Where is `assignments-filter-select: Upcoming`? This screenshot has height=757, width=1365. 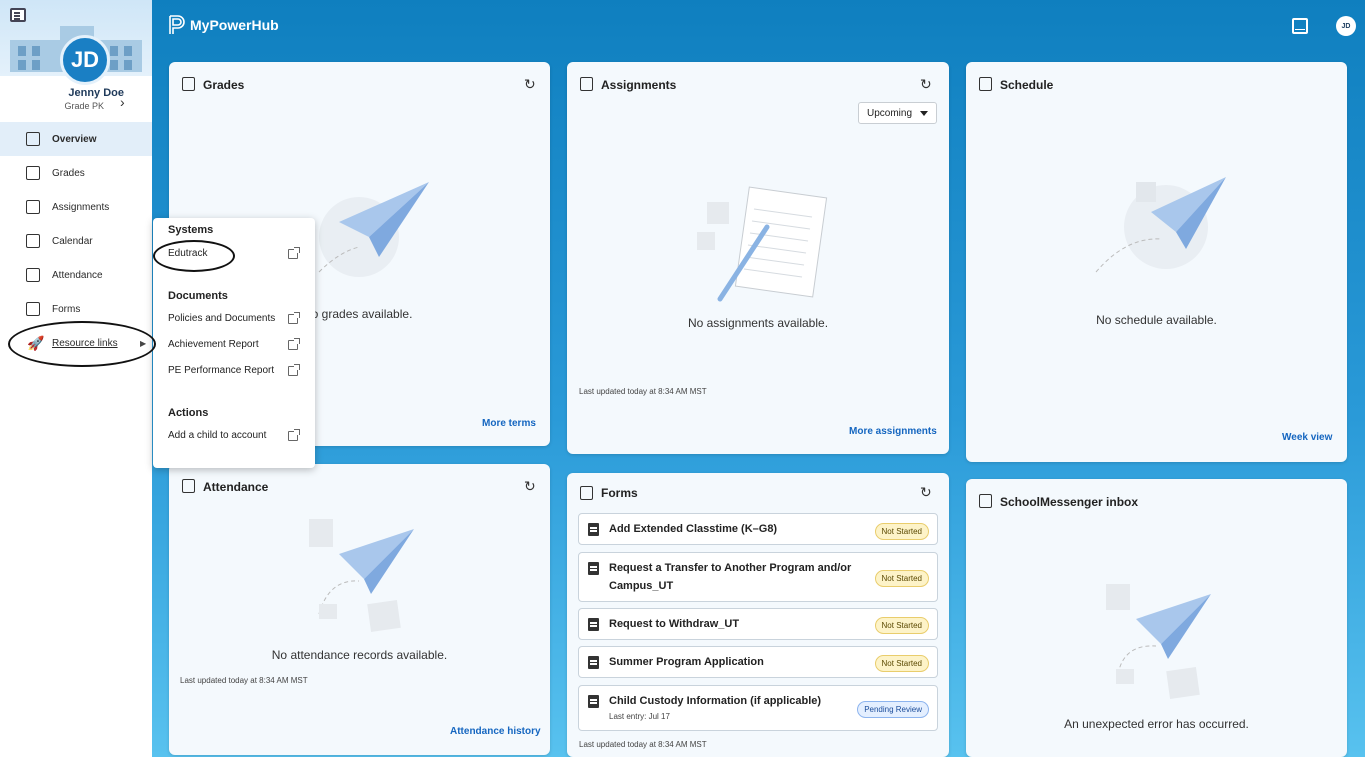 assignments-filter-select: Upcoming is located at coordinates (897, 113).